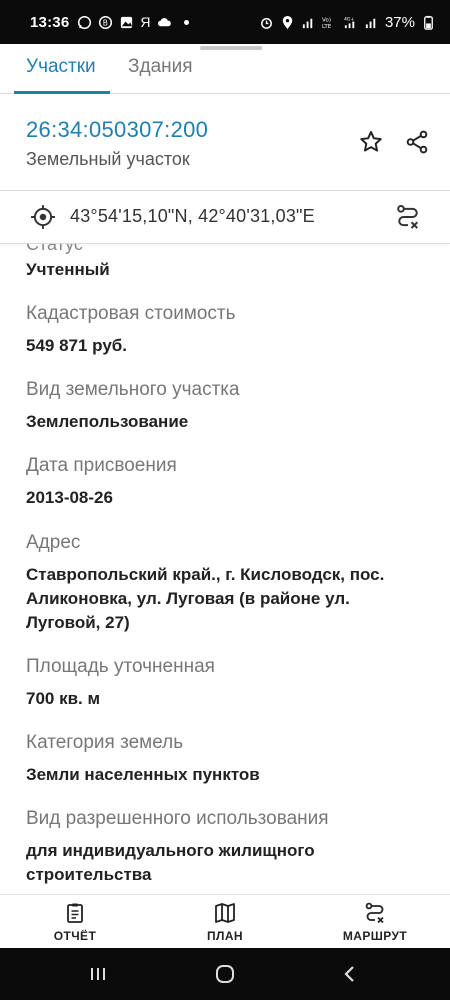  I want to click on field-value: 700 кв. м, so click(63, 698).